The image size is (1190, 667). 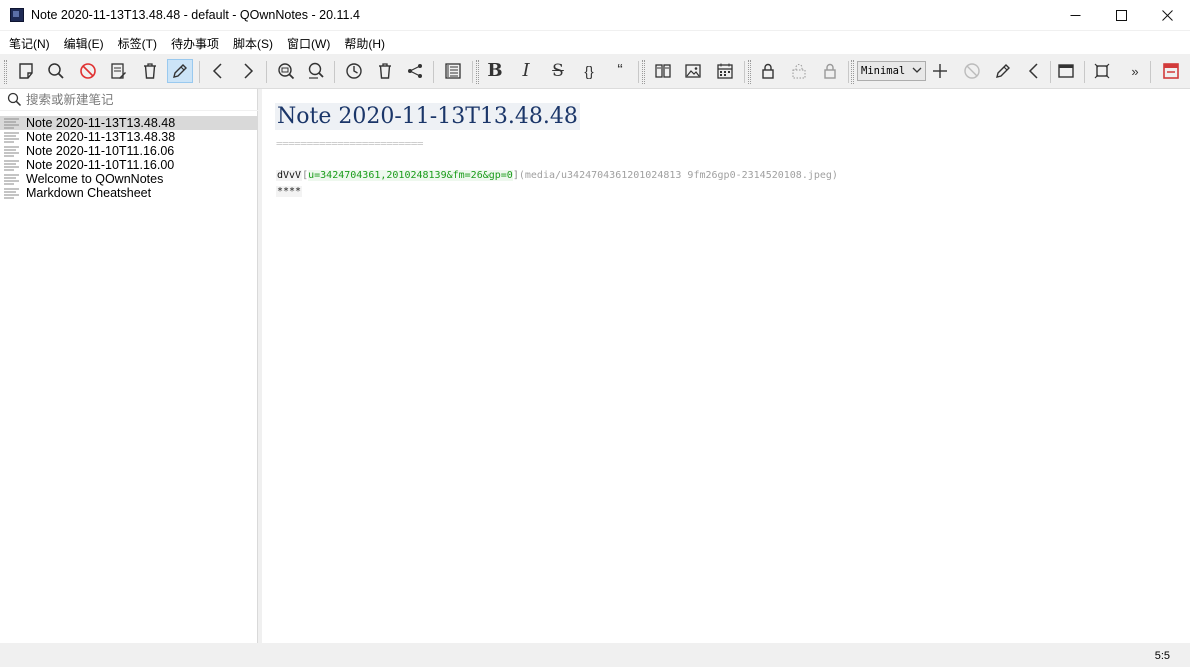 I want to click on note-title: Markdown Cheatsheet, so click(x=89, y=193).